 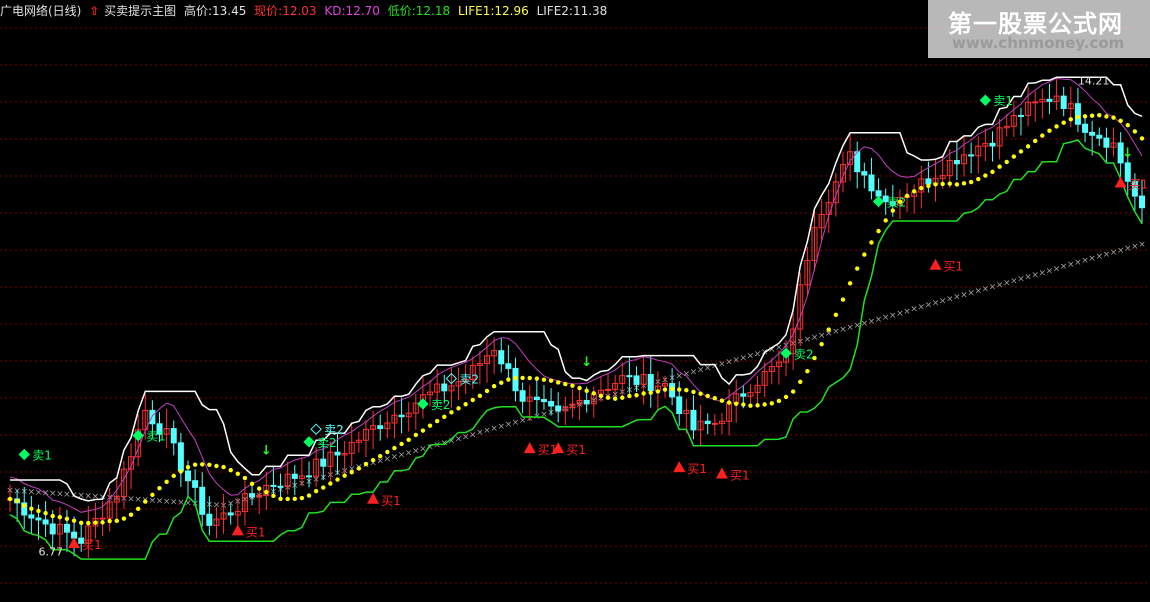 What do you see at coordinates (493, 11) in the screenshot?
I see `life1-value: LIFE1:12.96` at bounding box center [493, 11].